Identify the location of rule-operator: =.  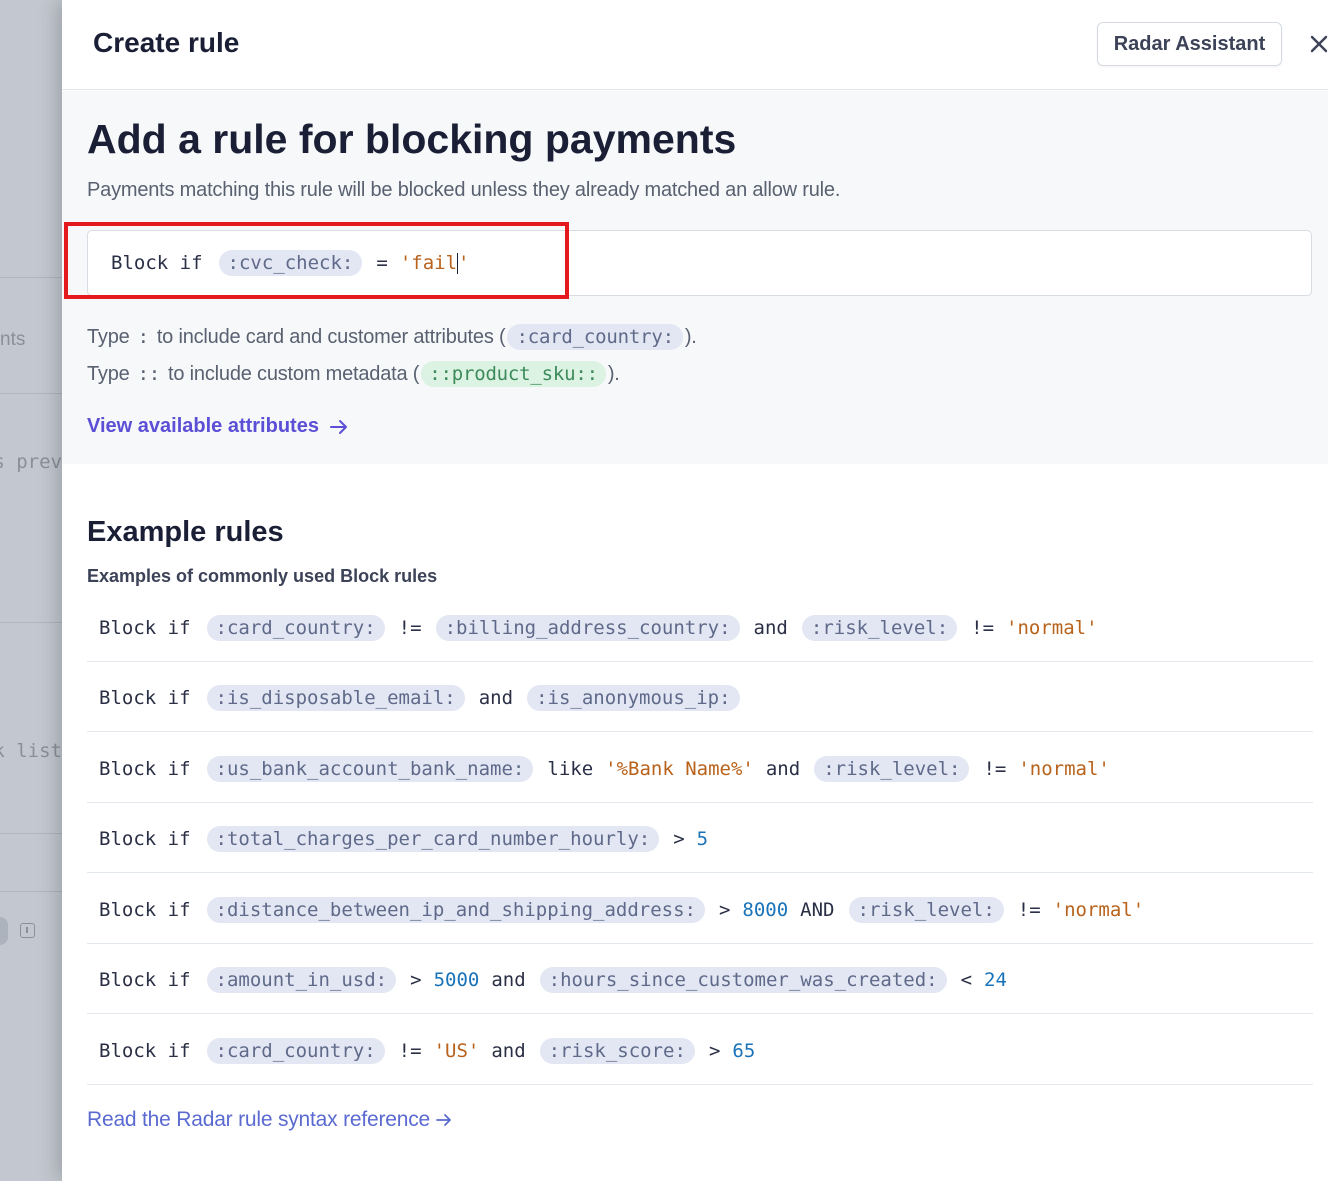
(382, 263).